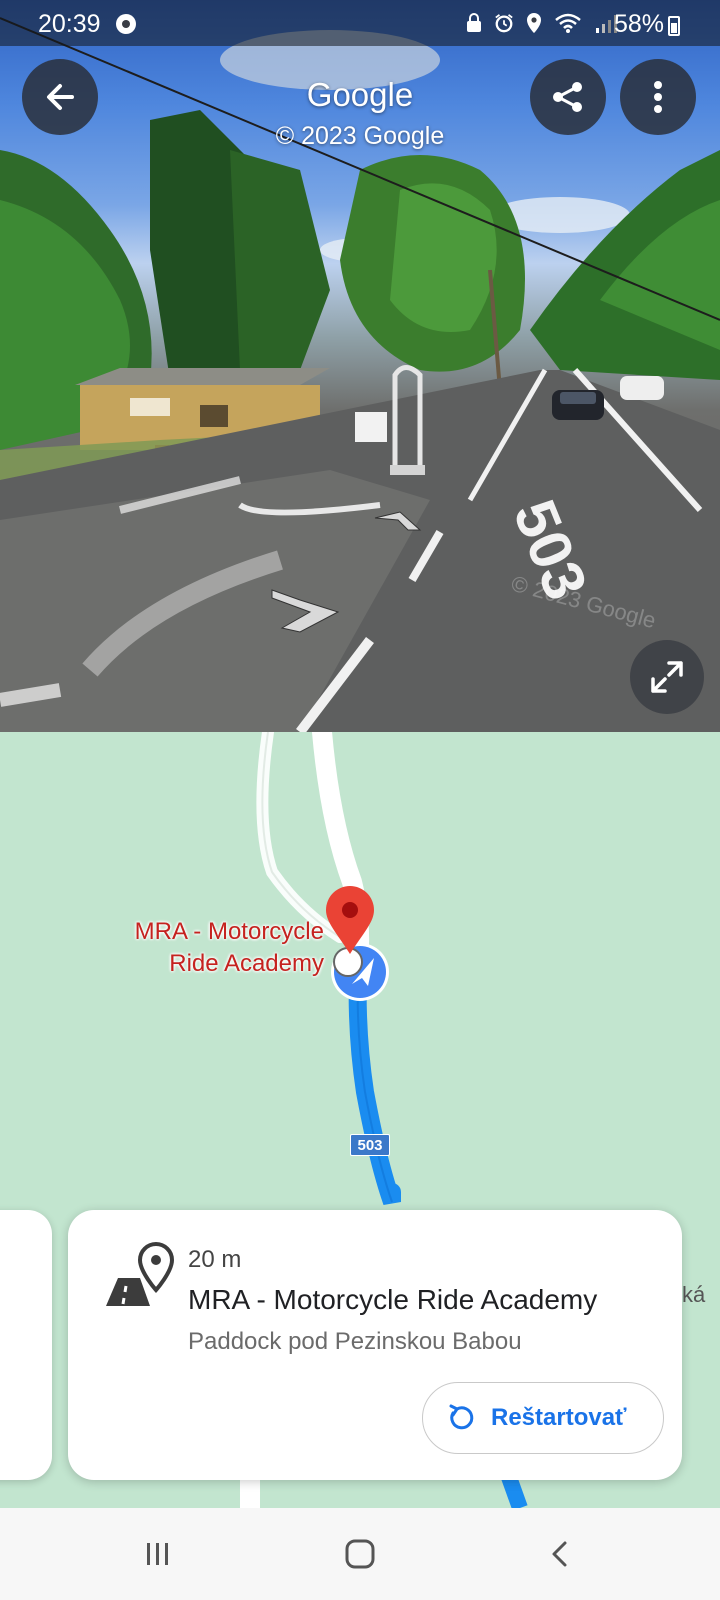 The width and height of the screenshot is (720, 1600). Describe the element at coordinates (461, 1417) in the screenshot. I see `restart-icon` at that location.